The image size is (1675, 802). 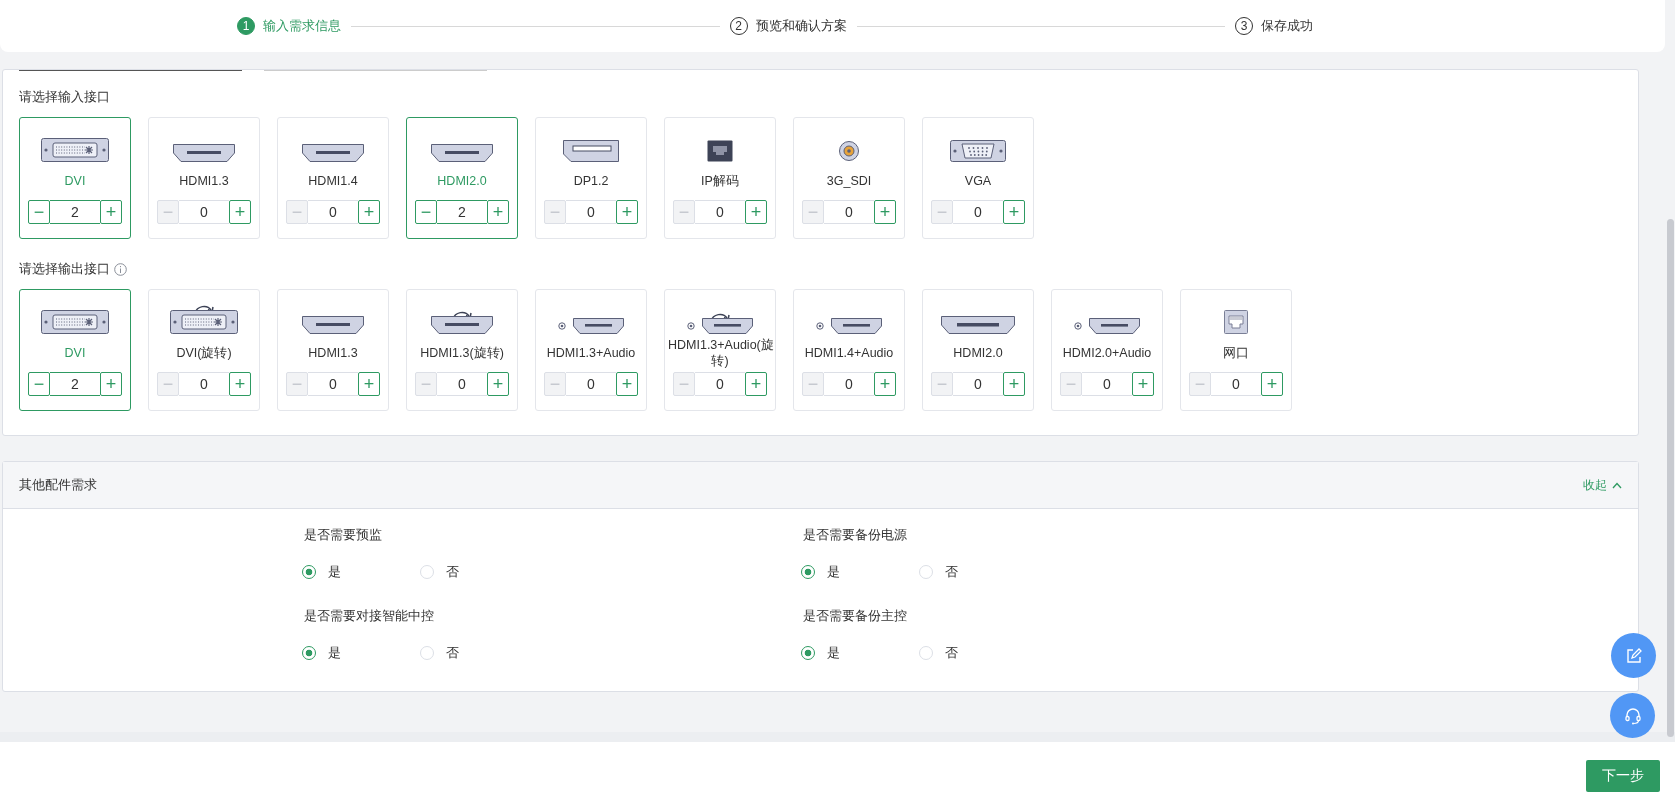 I want to click on collapse-button: 收起, so click(x=1602, y=485).